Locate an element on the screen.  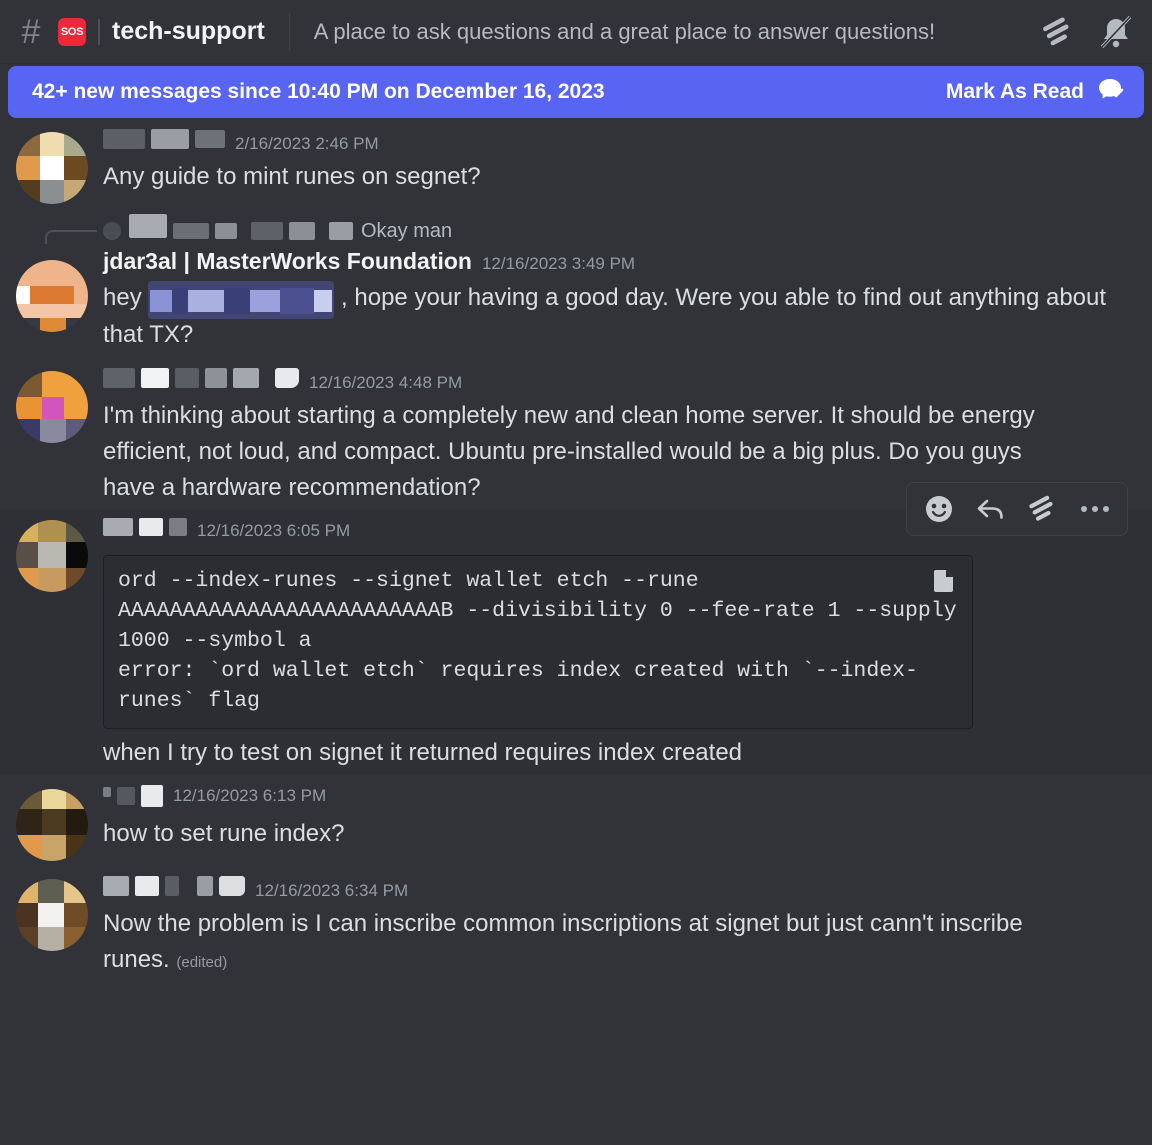
mark-as-read-label: Mark As Read is located at coordinates (1014, 91).